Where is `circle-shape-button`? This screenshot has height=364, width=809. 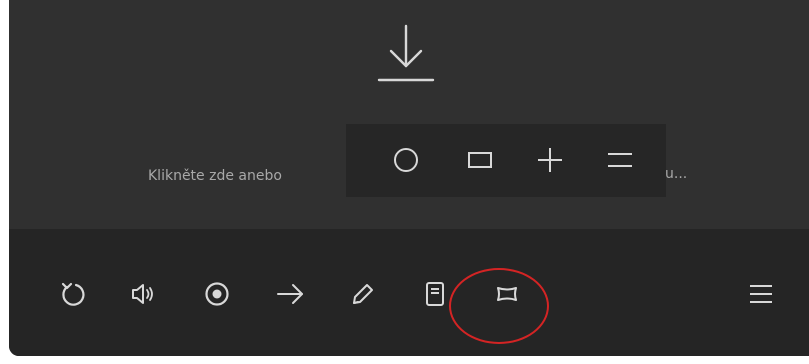 circle-shape-button is located at coordinates (406, 160).